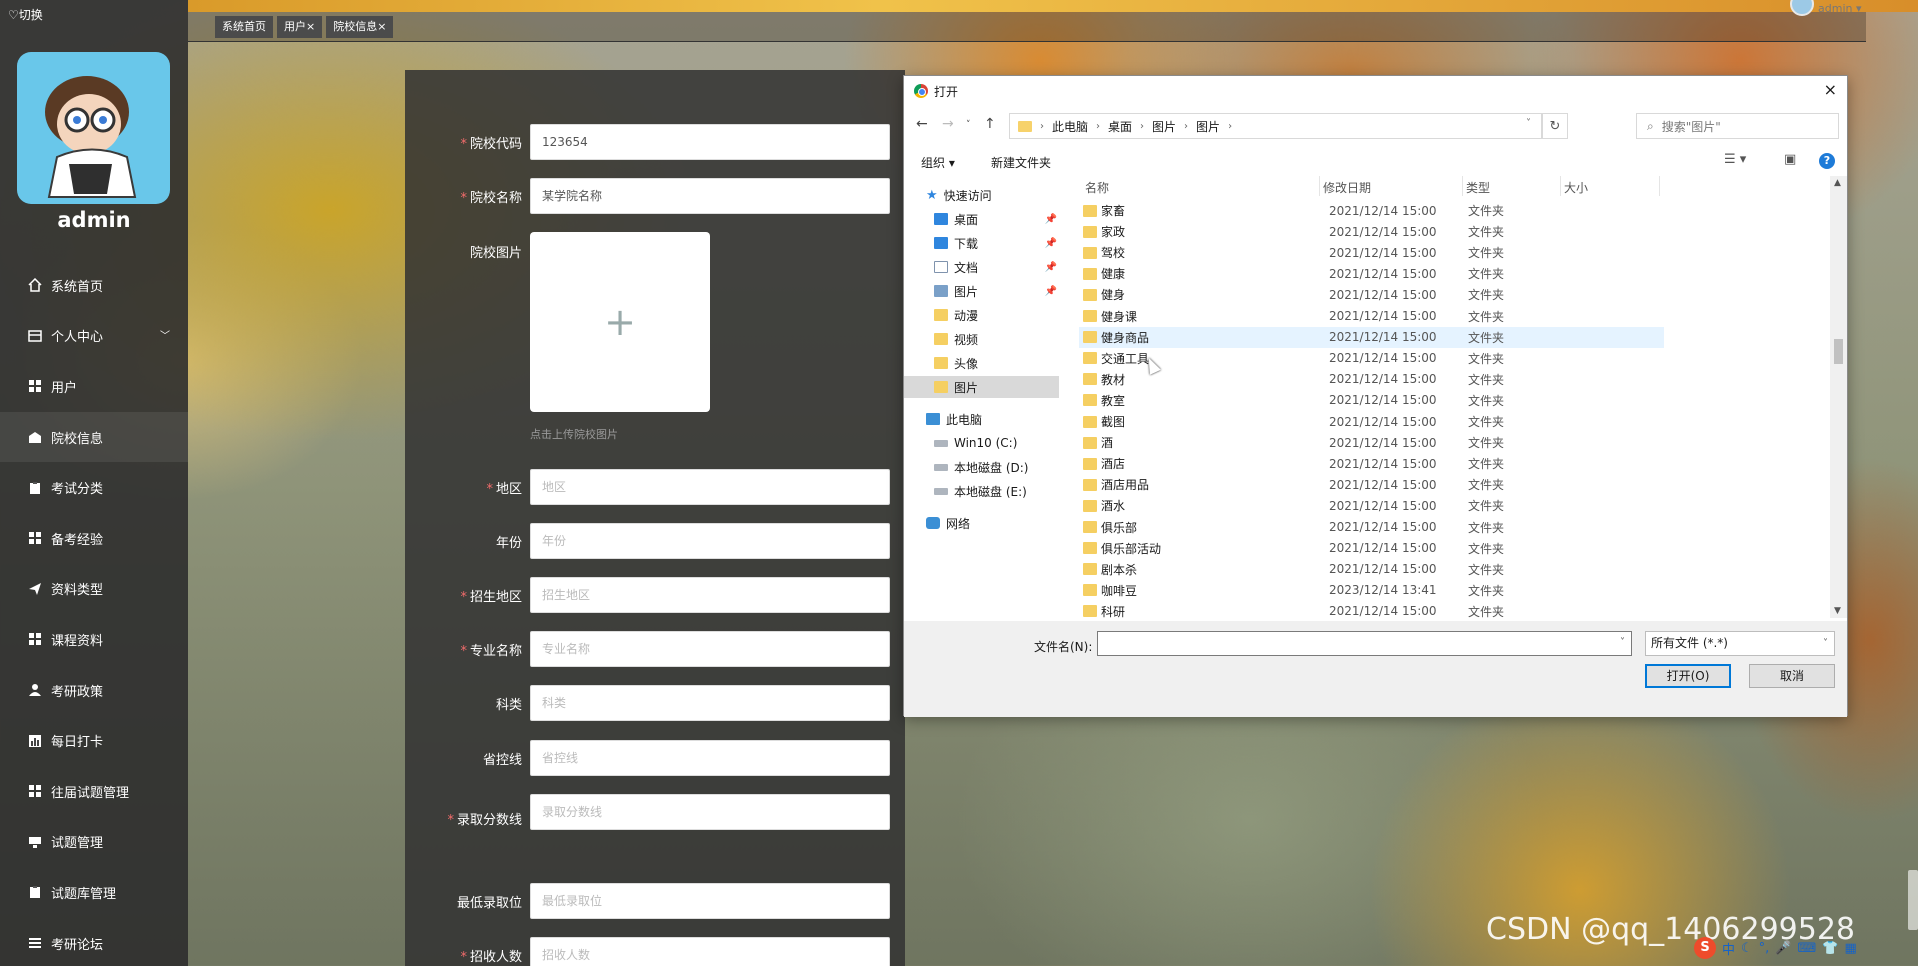 The image size is (1918, 966). Describe the element at coordinates (710, 758) in the screenshot. I see `control-line-input: 省控线` at that location.